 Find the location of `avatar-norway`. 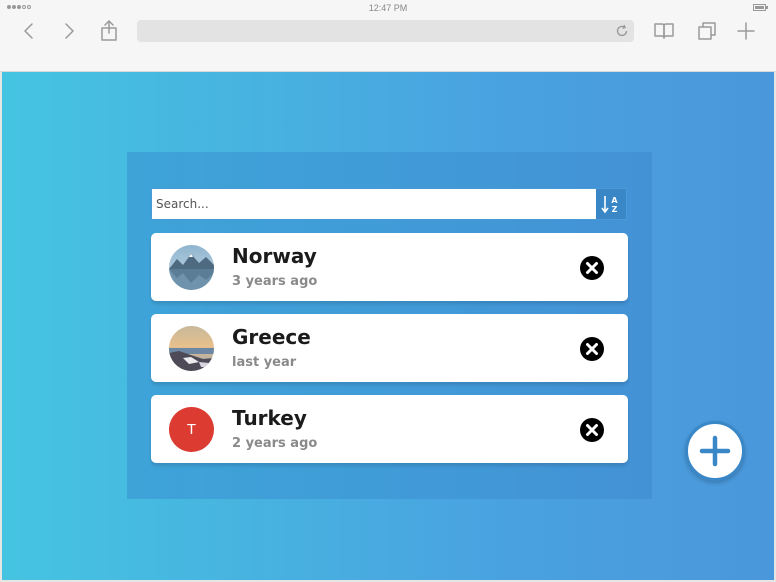

avatar-norway is located at coordinates (191, 267).